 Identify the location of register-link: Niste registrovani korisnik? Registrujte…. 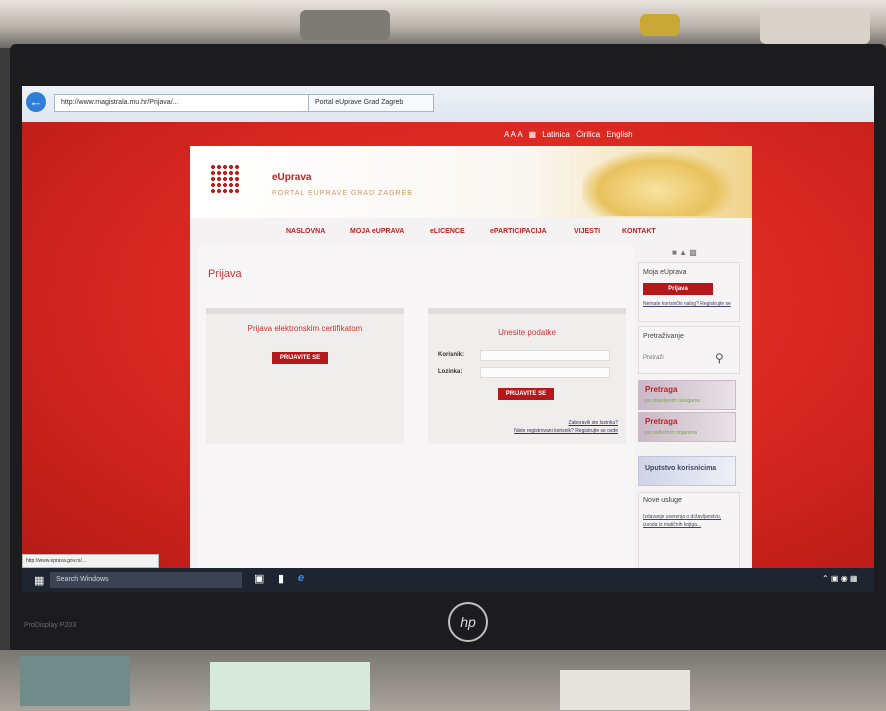
(528, 431).